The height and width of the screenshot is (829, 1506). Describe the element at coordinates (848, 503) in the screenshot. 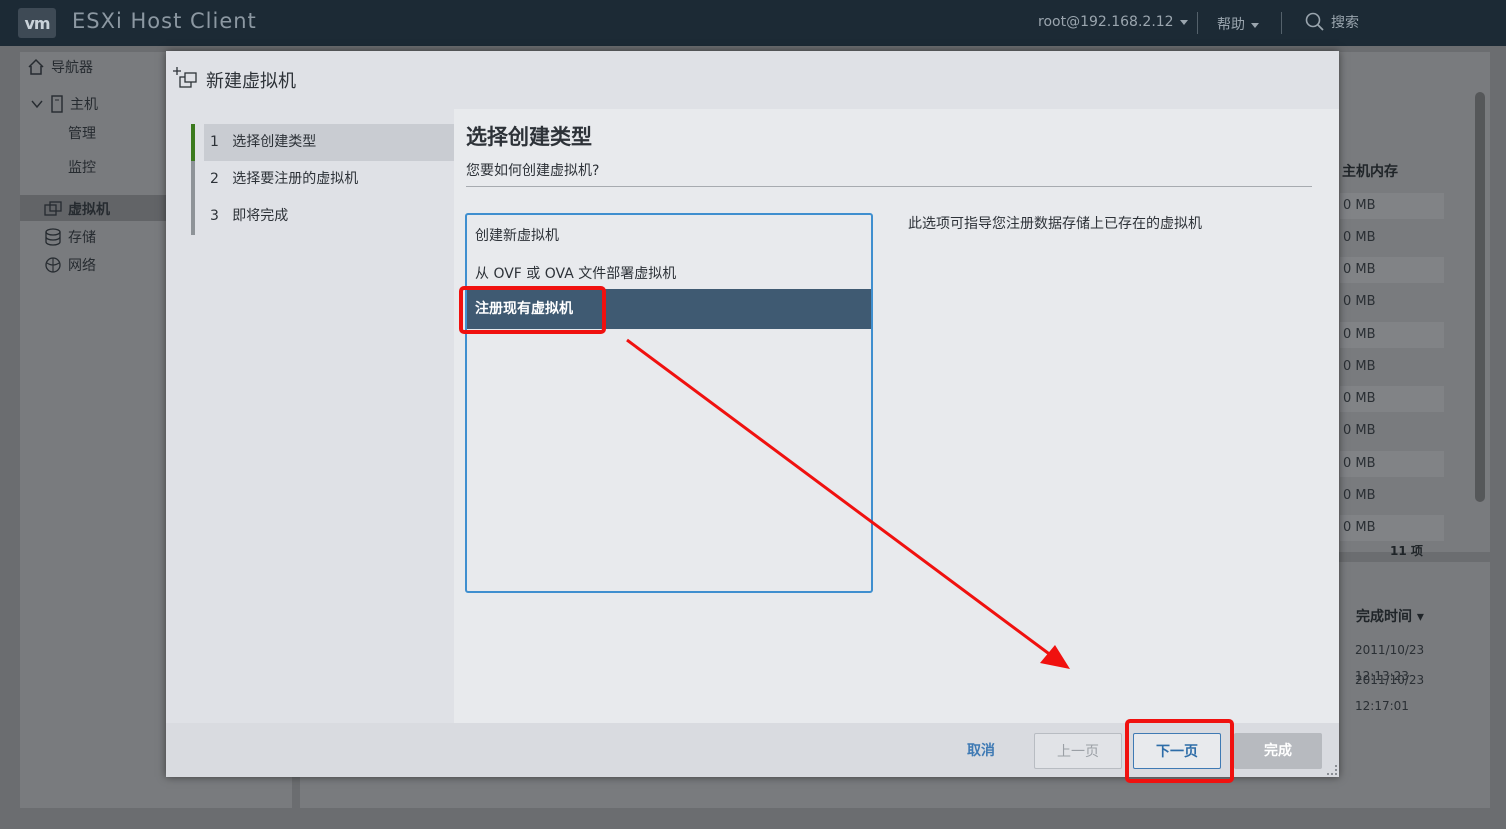

I see `annotation-arrow` at that location.